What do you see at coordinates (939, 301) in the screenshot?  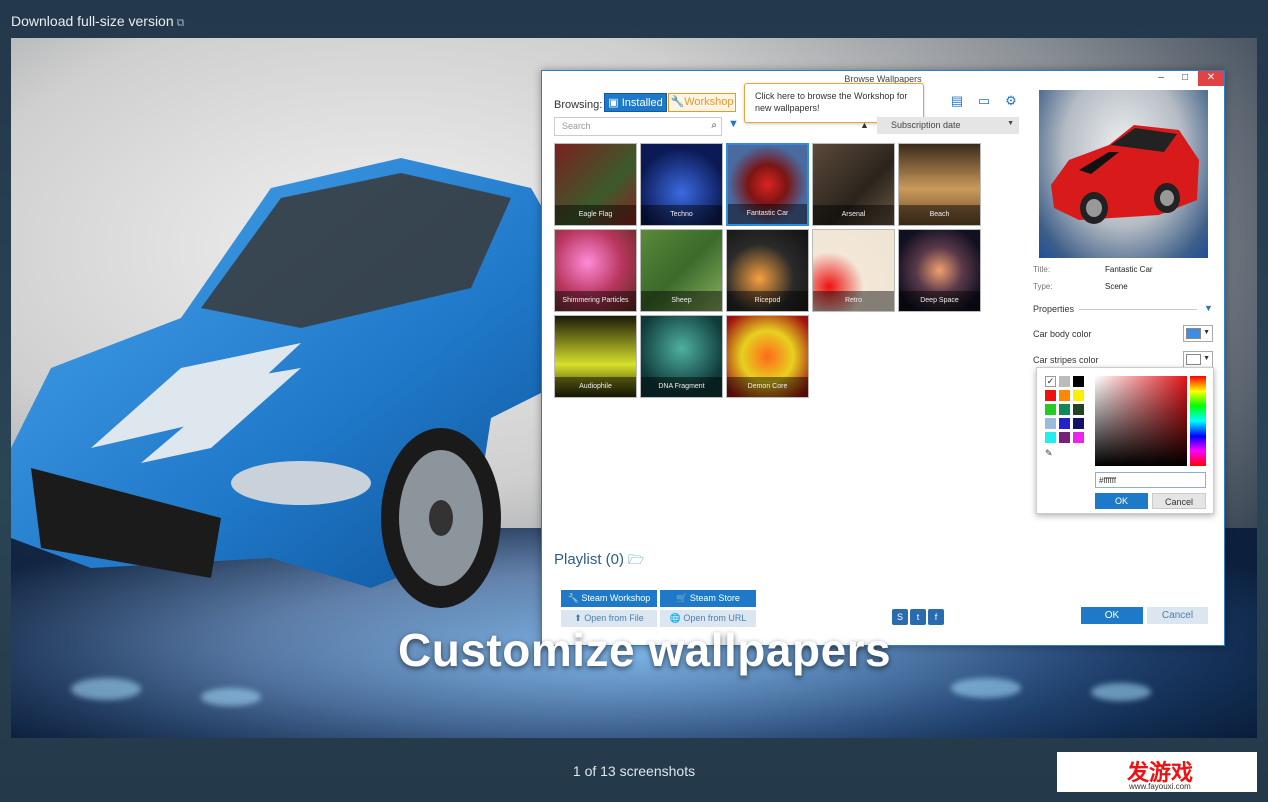 I see `wallpaper-label: Deep Space` at bounding box center [939, 301].